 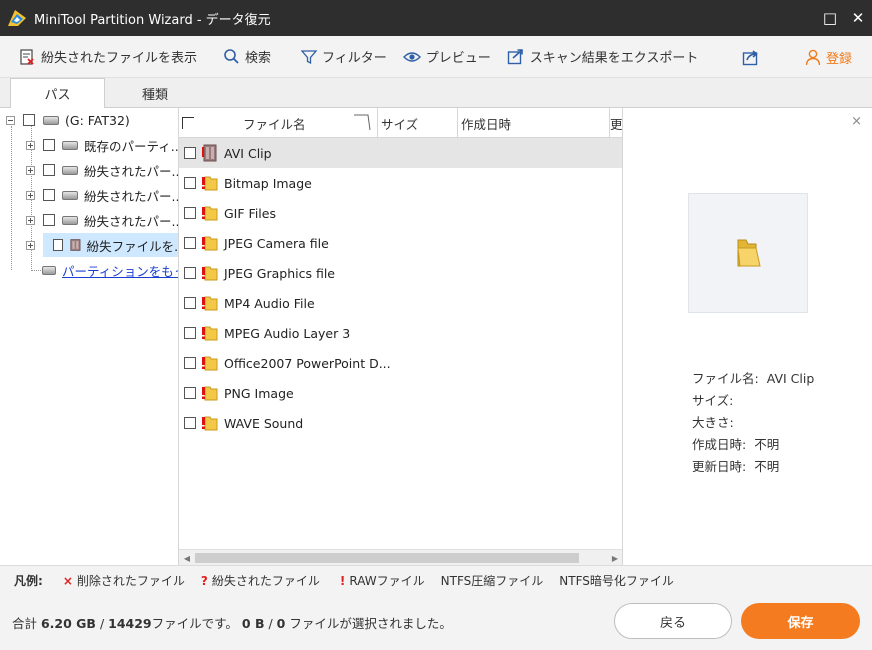 I want to click on column-name: ファイル名, so click(x=290, y=123).